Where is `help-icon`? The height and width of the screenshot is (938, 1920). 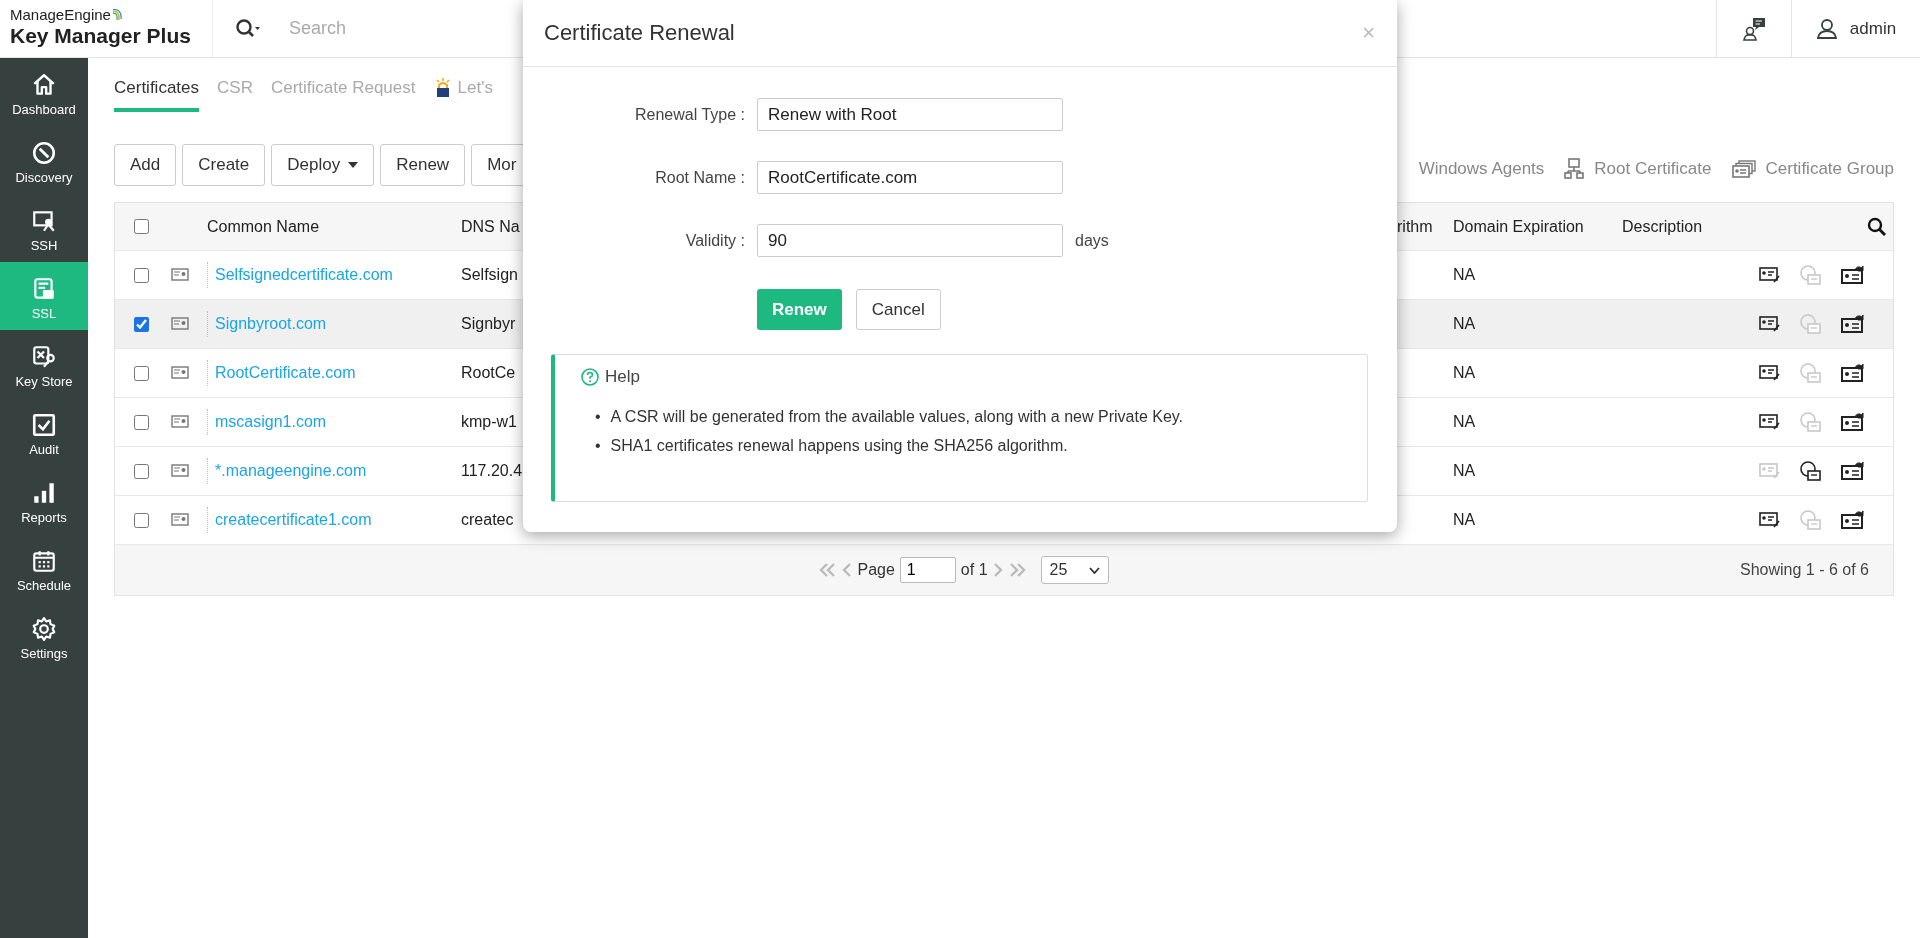 help-icon is located at coordinates (590, 377).